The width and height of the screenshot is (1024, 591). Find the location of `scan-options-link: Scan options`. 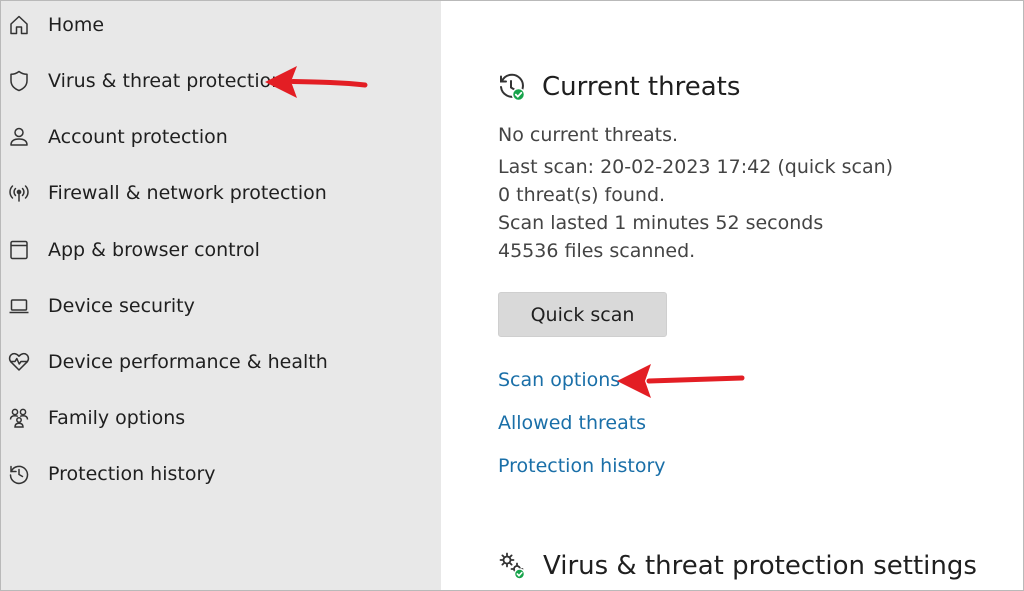

scan-options-link: Scan options is located at coordinates (559, 380).